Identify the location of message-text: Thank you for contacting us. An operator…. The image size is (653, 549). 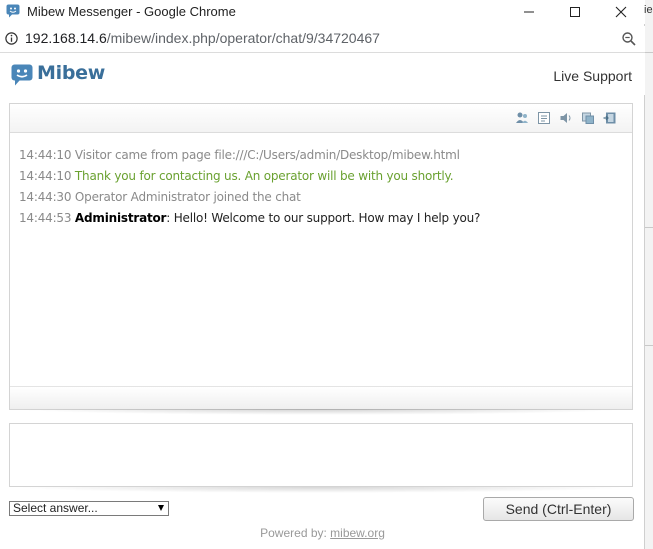
(264, 176).